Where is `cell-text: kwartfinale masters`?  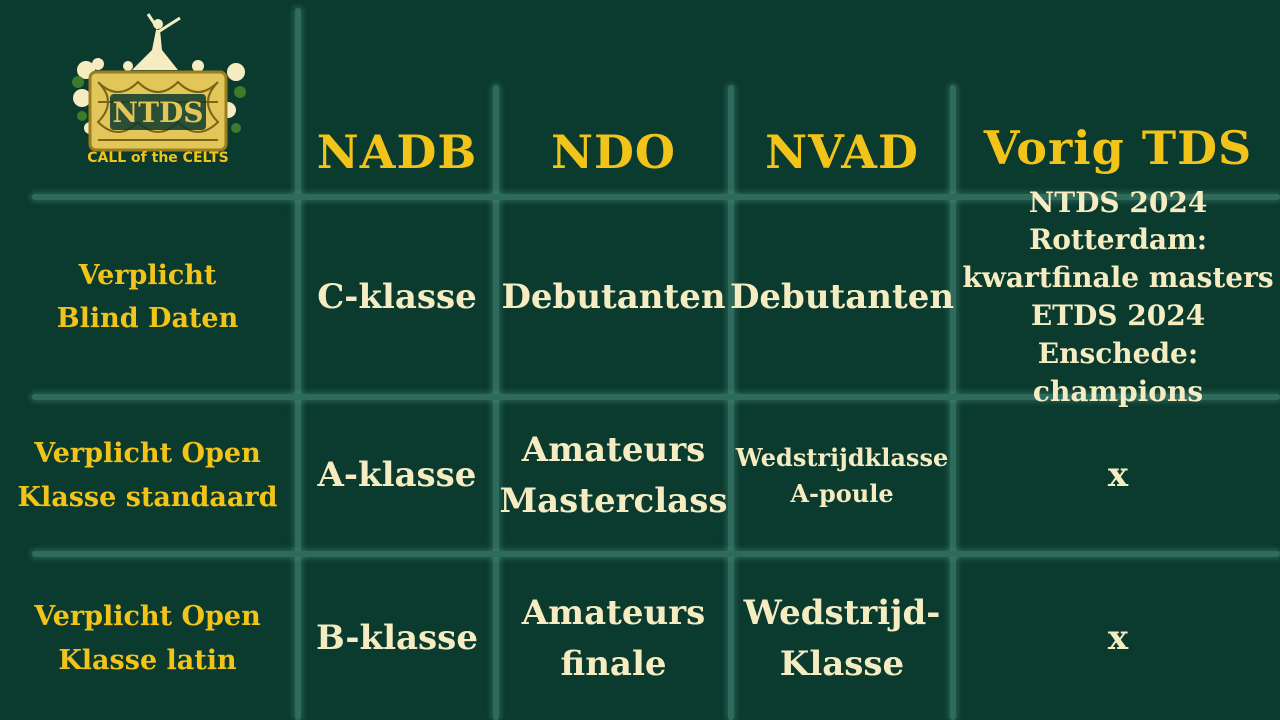
cell-text: kwartfinale masters is located at coordinates (1118, 278).